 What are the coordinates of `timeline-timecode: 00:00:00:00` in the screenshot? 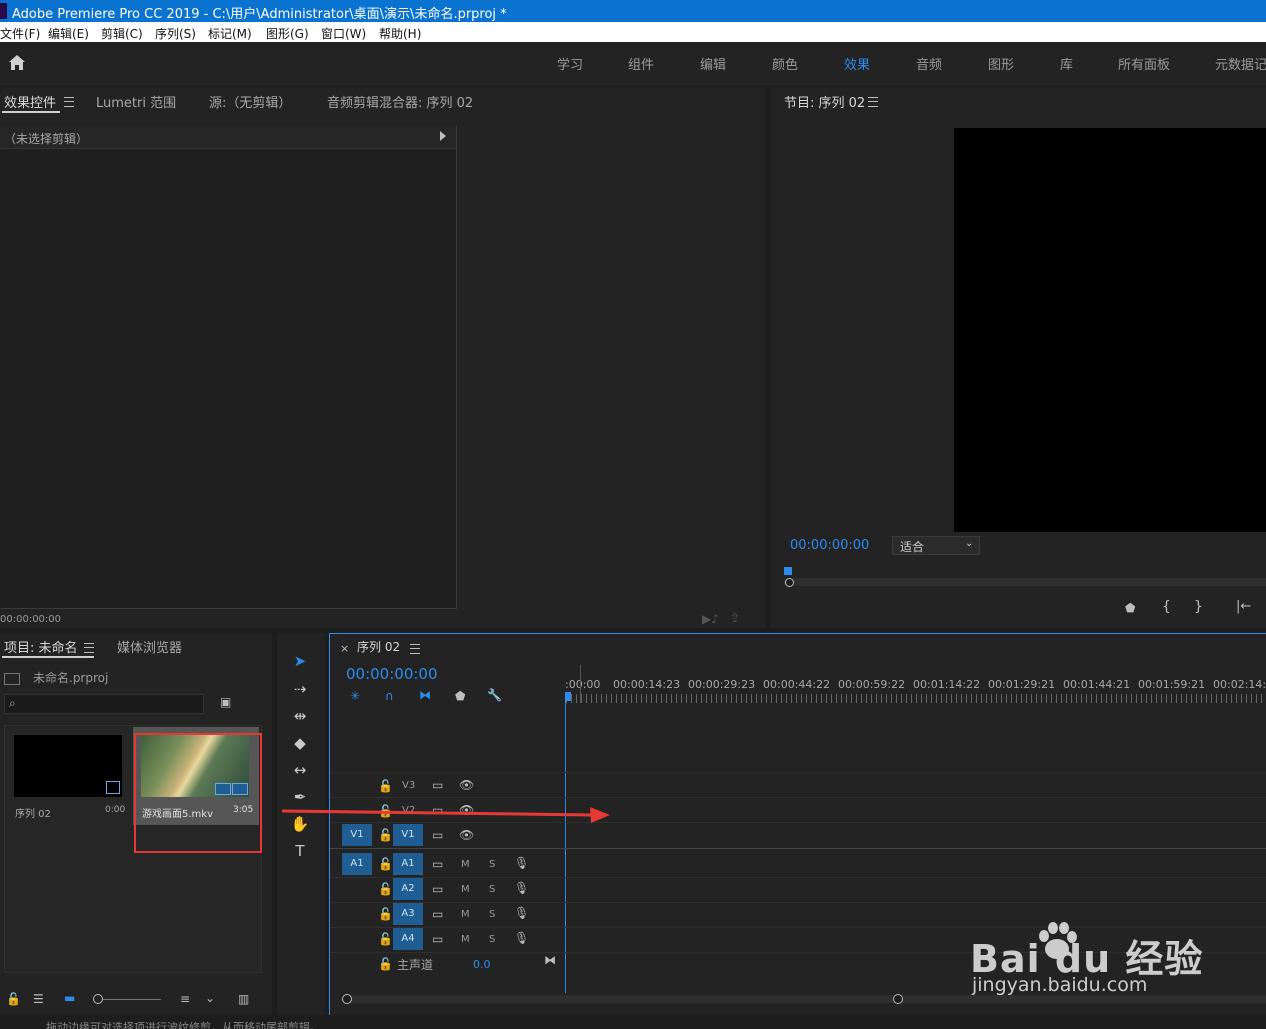 It's located at (392, 674).